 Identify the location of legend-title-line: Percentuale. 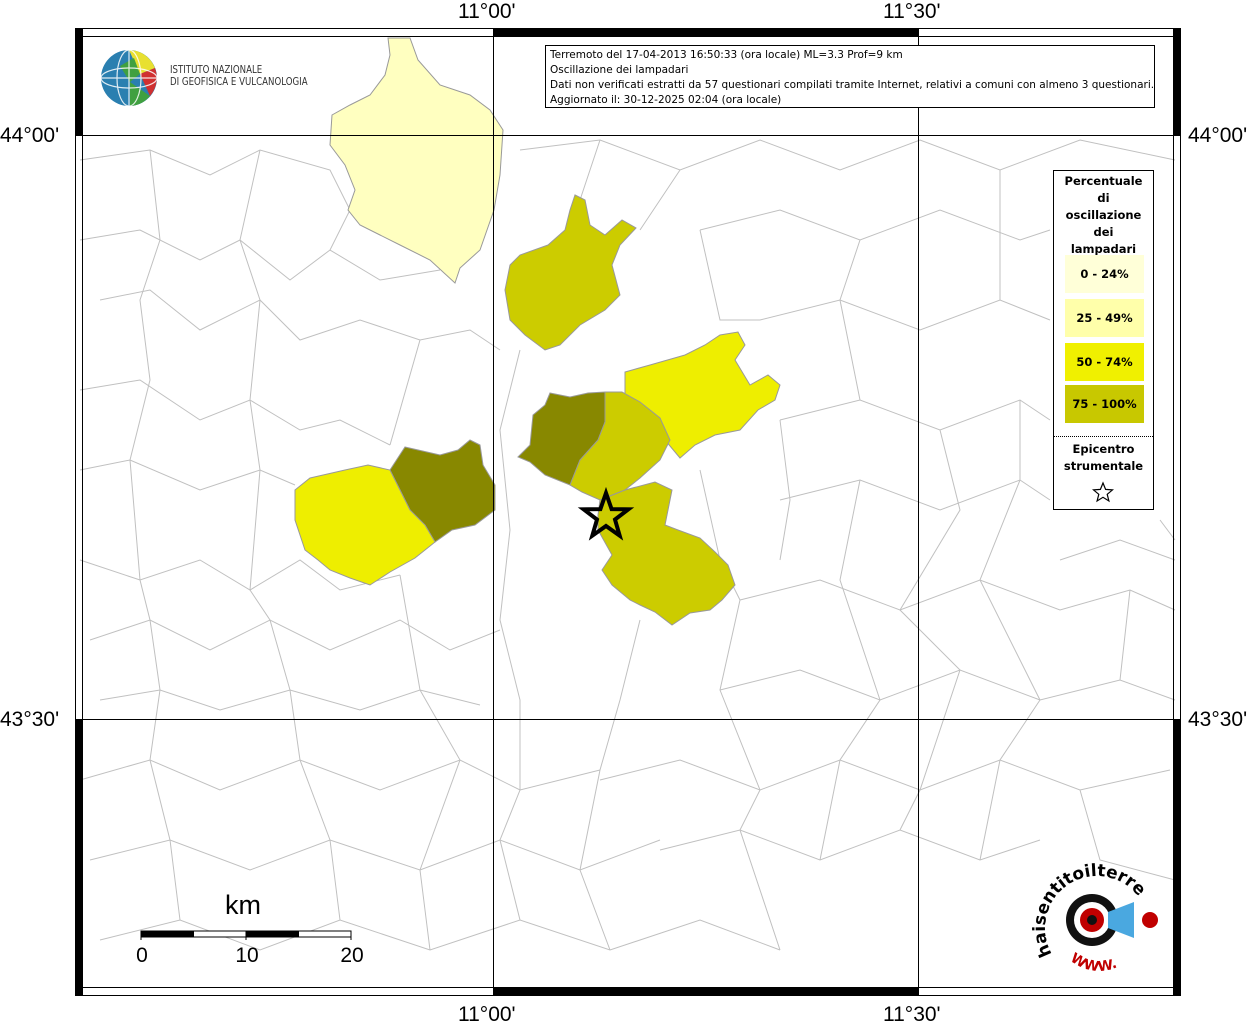
(1103, 181).